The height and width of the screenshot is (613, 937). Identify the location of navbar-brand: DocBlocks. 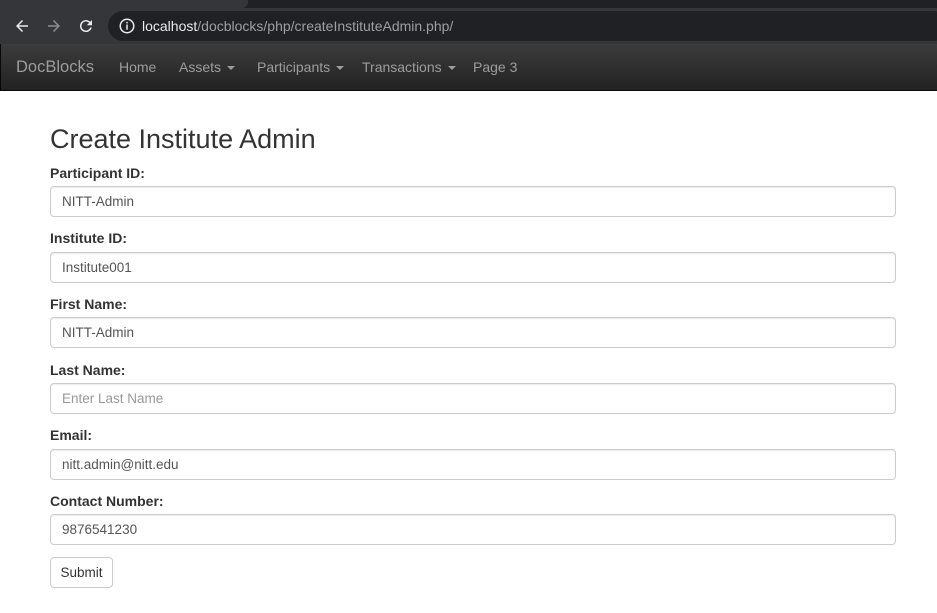
(55, 67).